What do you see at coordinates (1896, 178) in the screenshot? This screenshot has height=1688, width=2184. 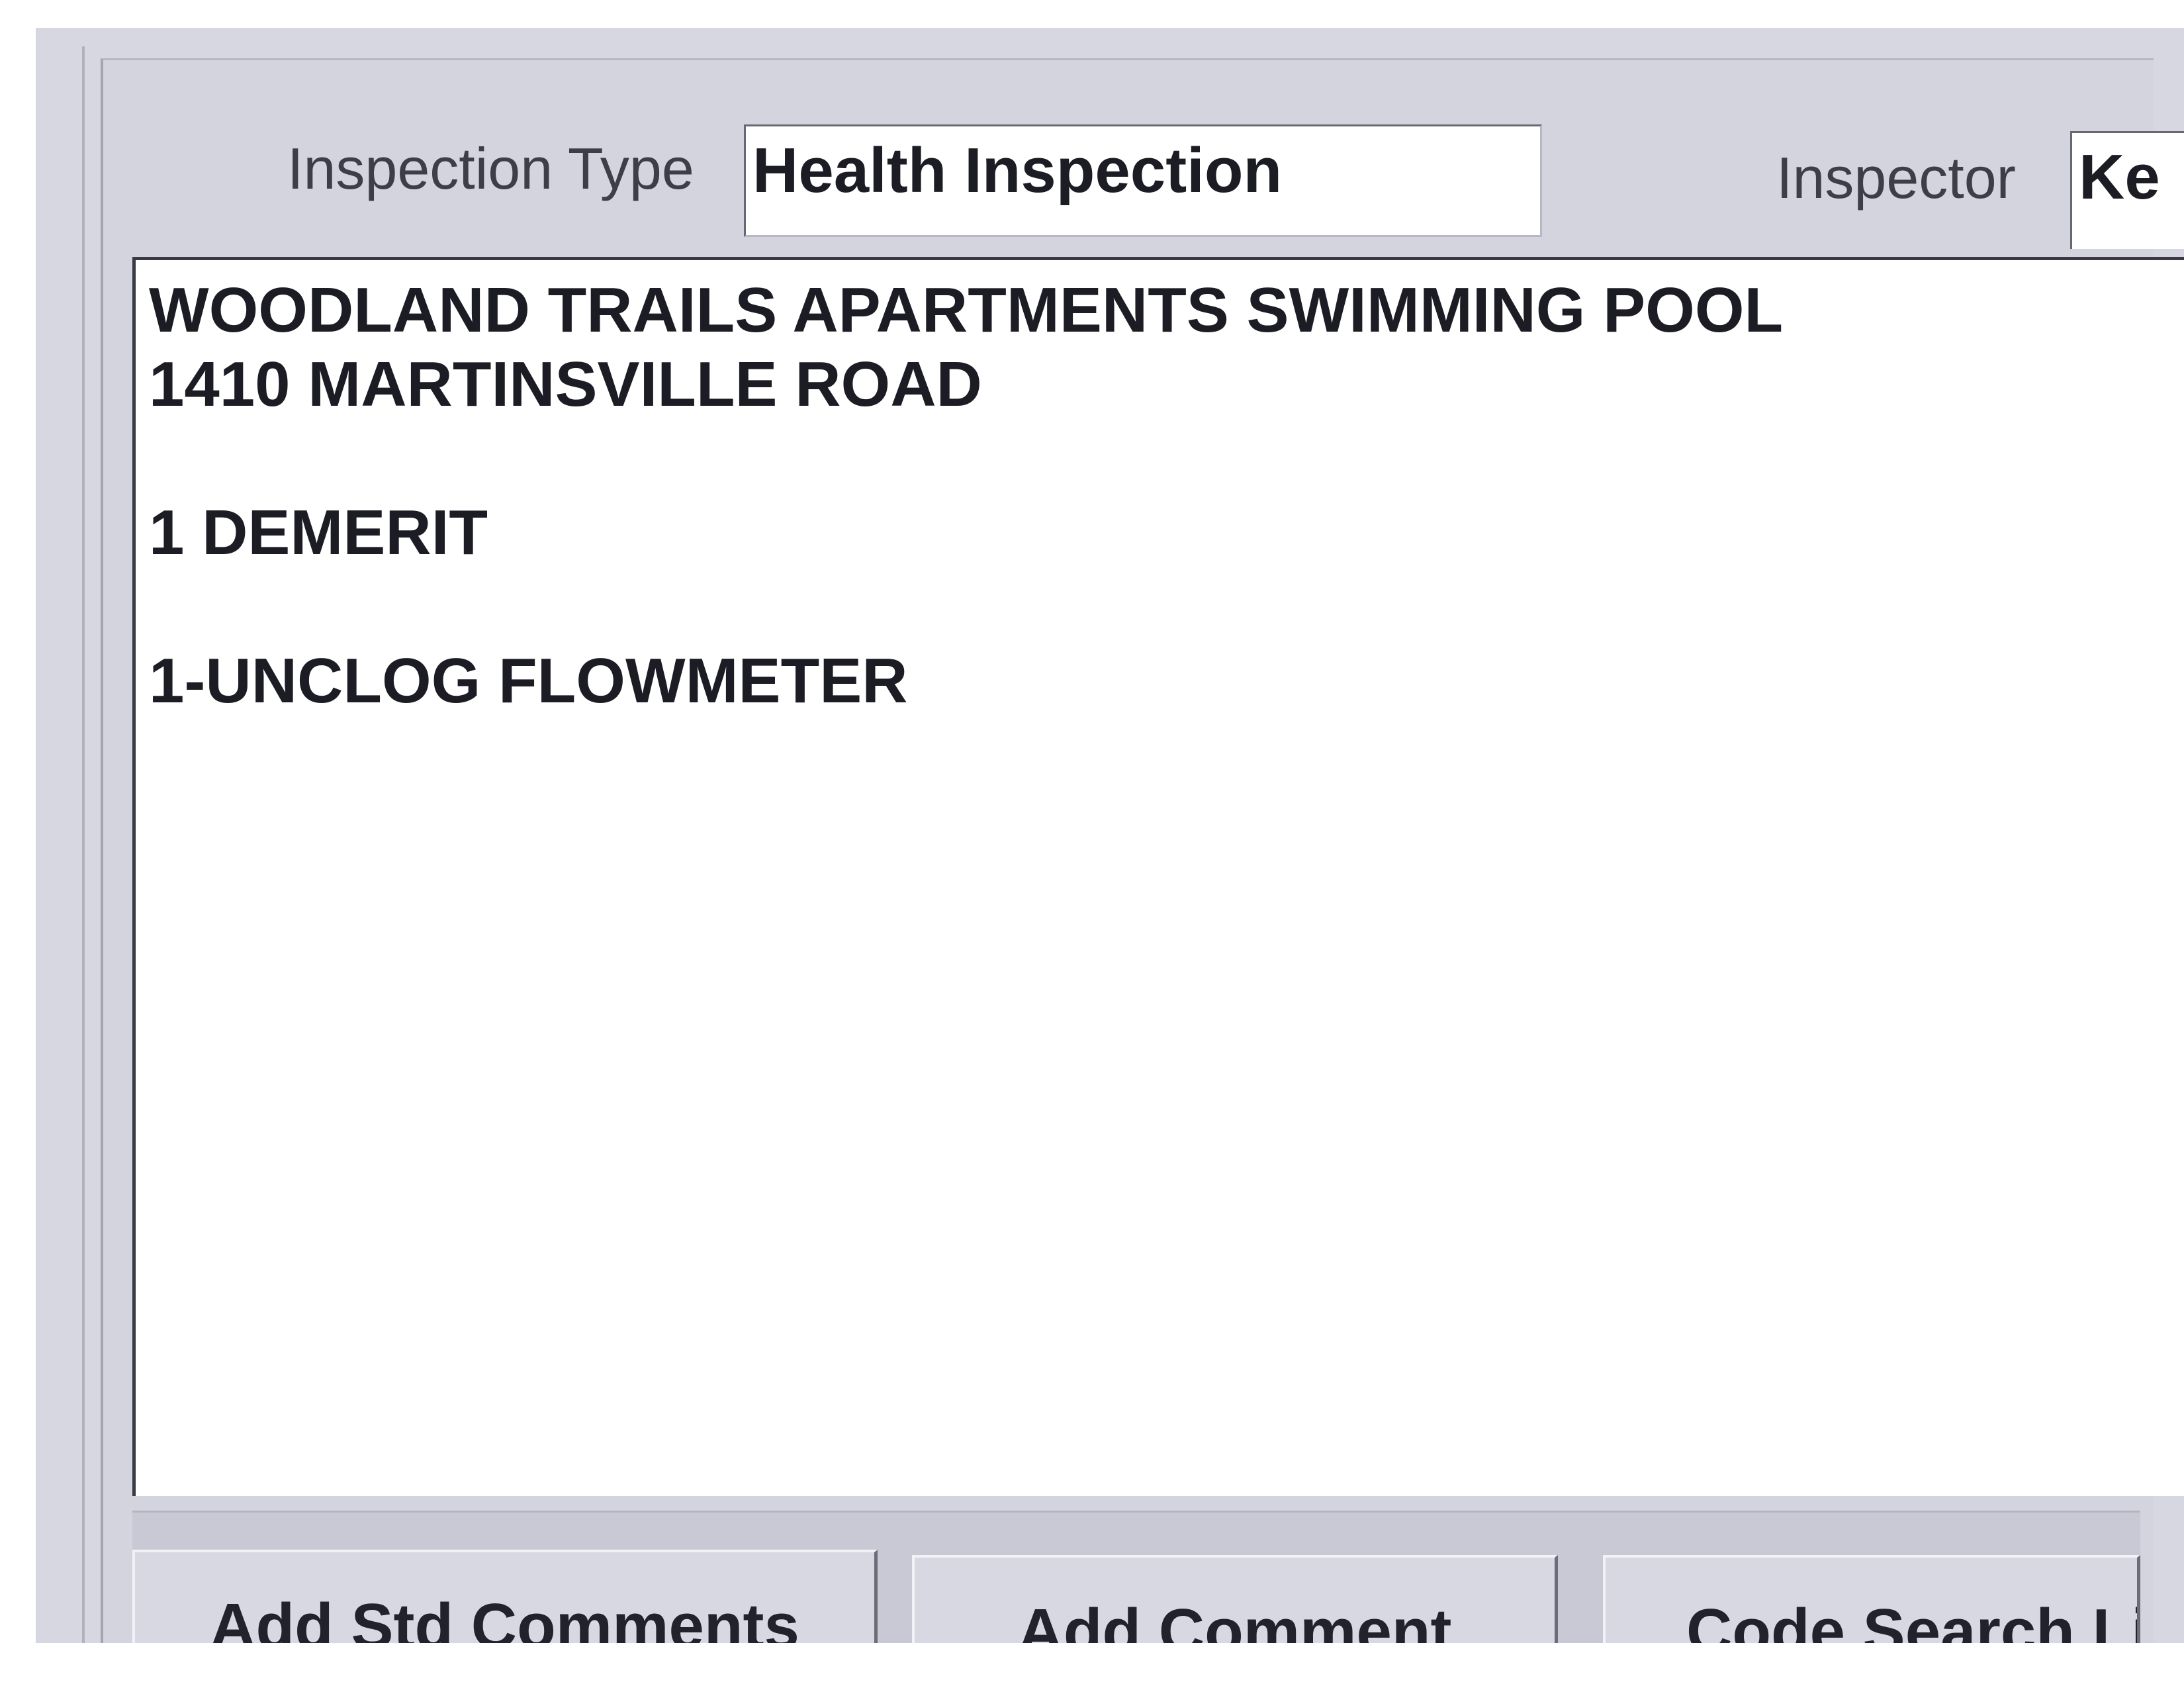 I see `inspector-label: Inspector` at bounding box center [1896, 178].